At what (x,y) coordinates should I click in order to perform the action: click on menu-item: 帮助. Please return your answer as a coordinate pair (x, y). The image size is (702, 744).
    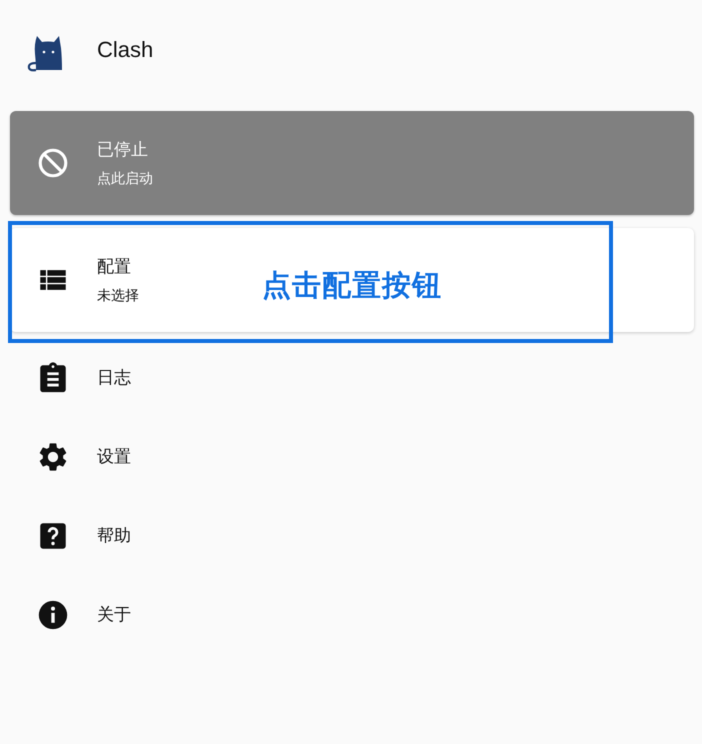
    Looking at the image, I should click on (351, 535).